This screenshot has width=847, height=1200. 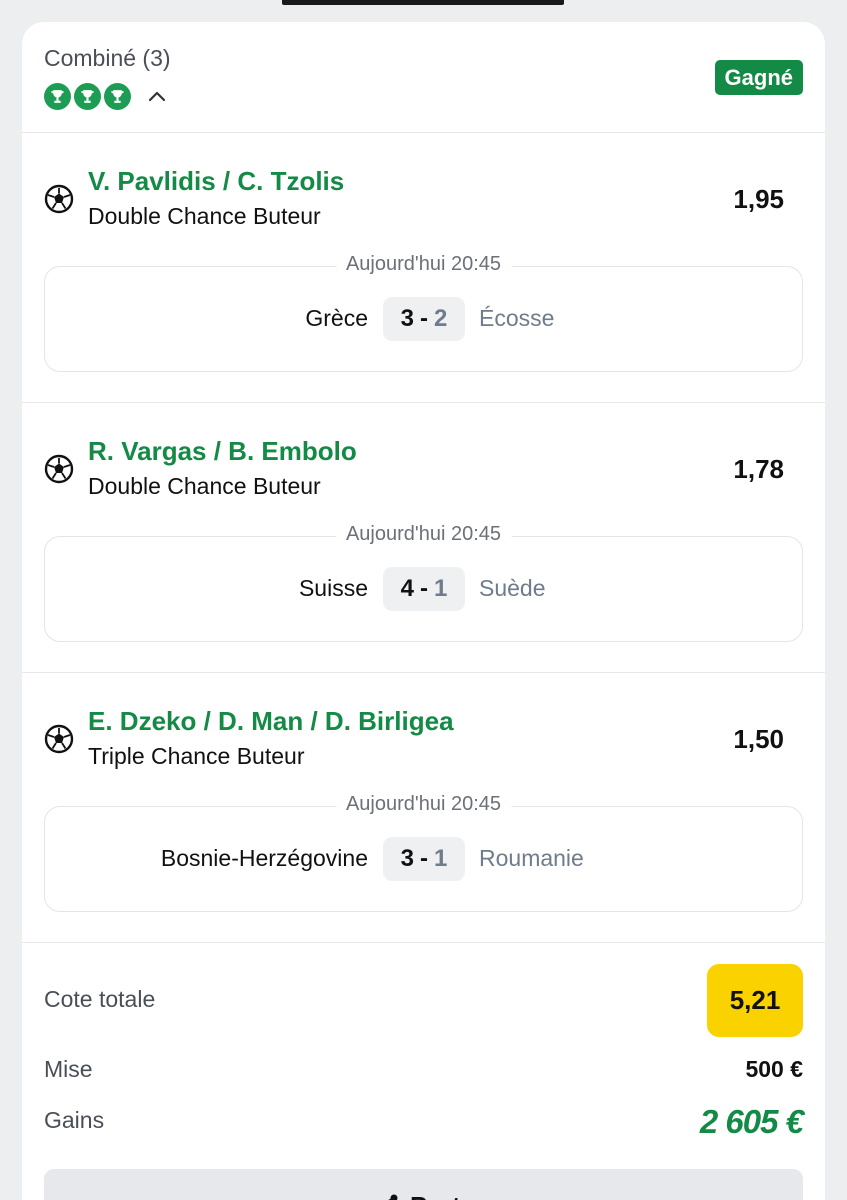 I want to click on trophy-row, so click(x=87, y=96).